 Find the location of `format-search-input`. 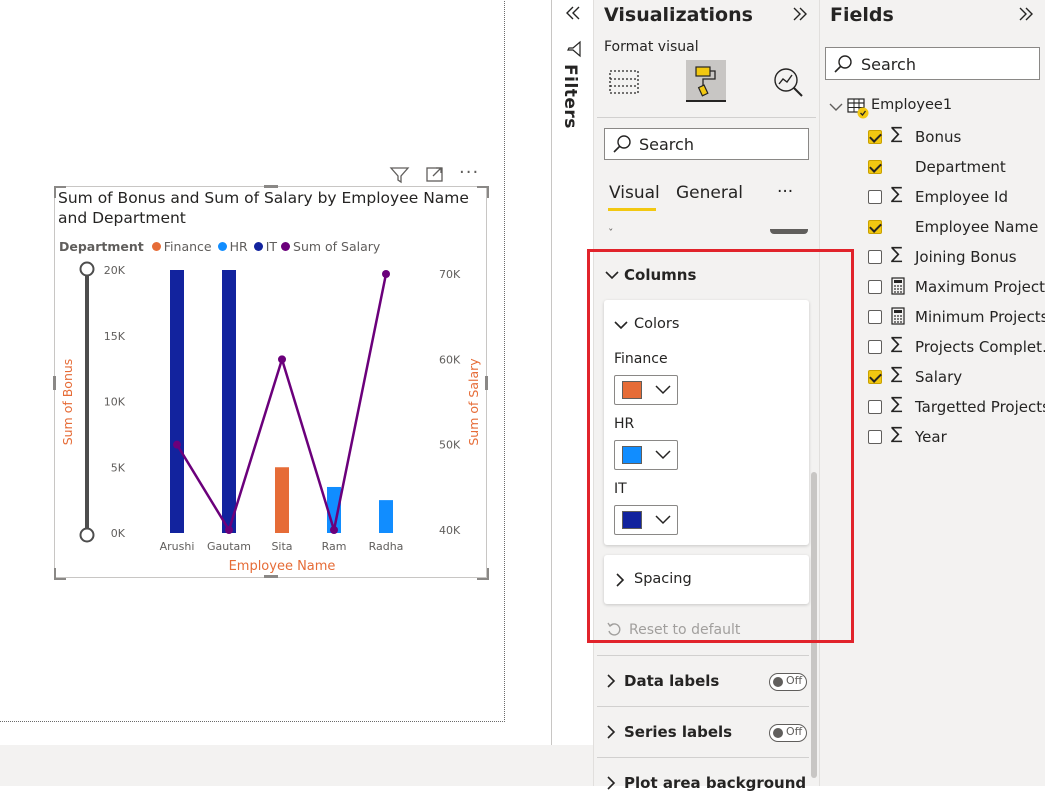

format-search-input is located at coordinates (706, 144).